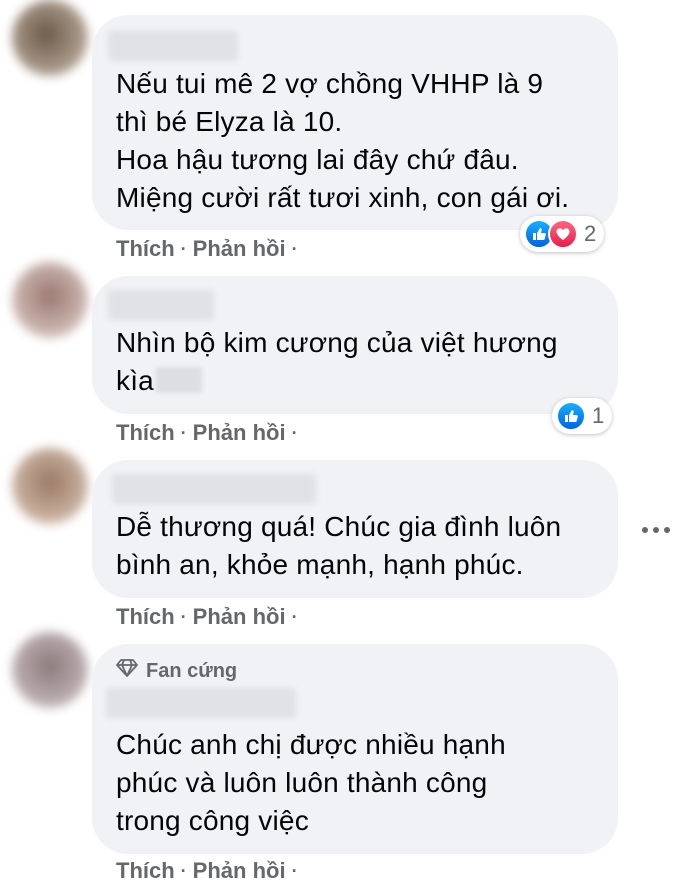 This screenshot has width=686, height=893. Describe the element at coordinates (590, 233) in the screenshot. I see `reaction-count: 2` at that location.